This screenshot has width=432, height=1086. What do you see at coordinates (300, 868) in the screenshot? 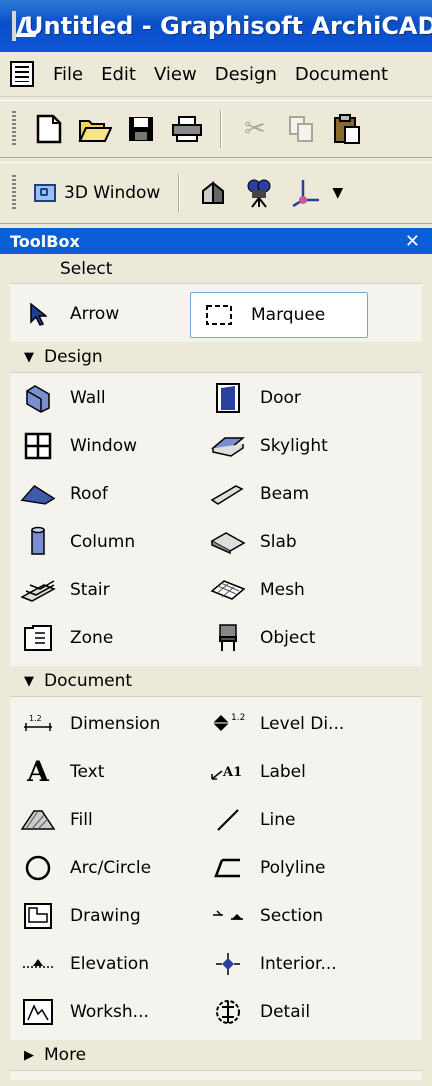
I see `tool-polyline: Polyline` at bounding box center [300, 868].